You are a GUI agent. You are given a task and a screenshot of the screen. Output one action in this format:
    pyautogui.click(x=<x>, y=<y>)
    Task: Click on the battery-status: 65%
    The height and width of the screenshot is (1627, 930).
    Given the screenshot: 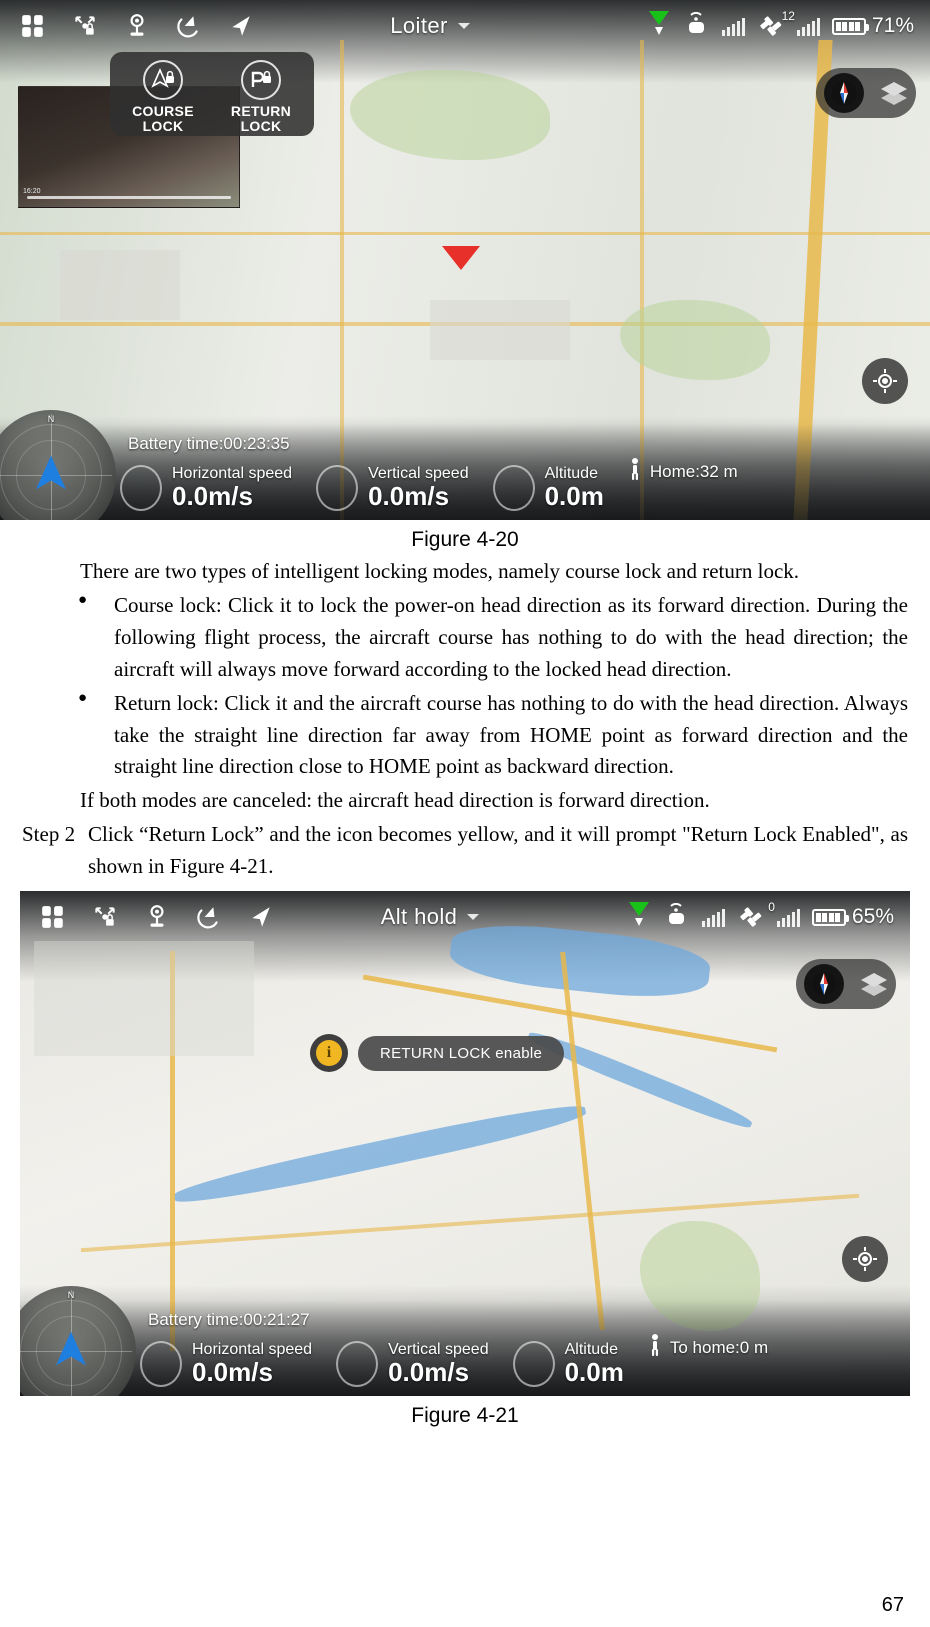 What is the action you would take?
    pyautogui.click(x=852, y=917)
    